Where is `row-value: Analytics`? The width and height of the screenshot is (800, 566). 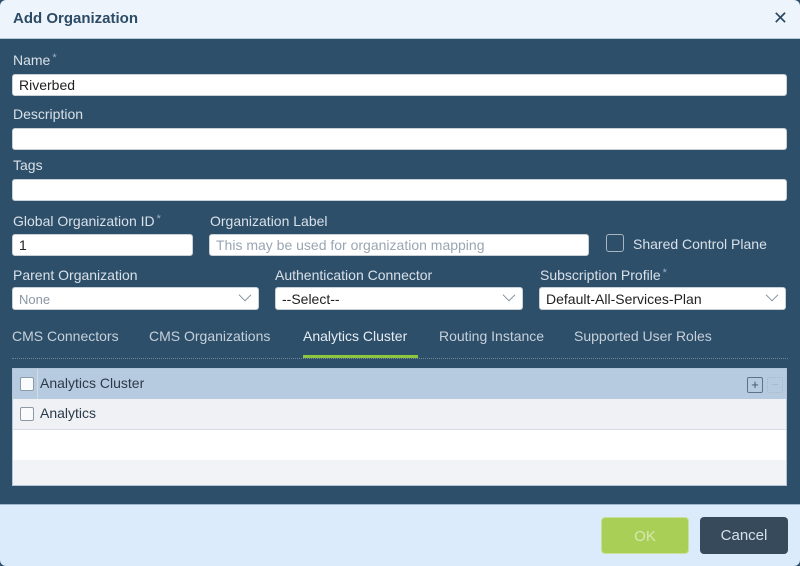 row-value: Analytics is located at coordinates (68, 413).